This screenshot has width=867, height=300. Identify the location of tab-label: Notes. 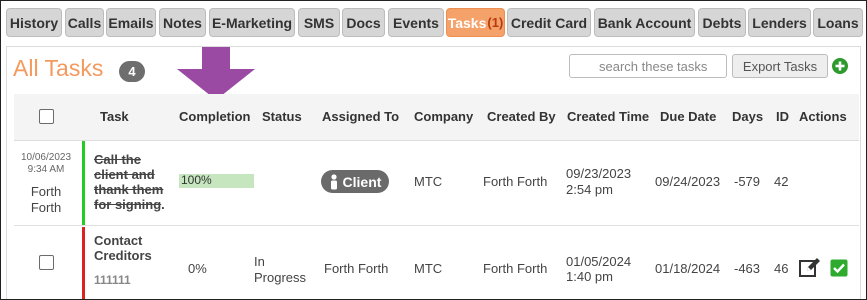
(182, 22).